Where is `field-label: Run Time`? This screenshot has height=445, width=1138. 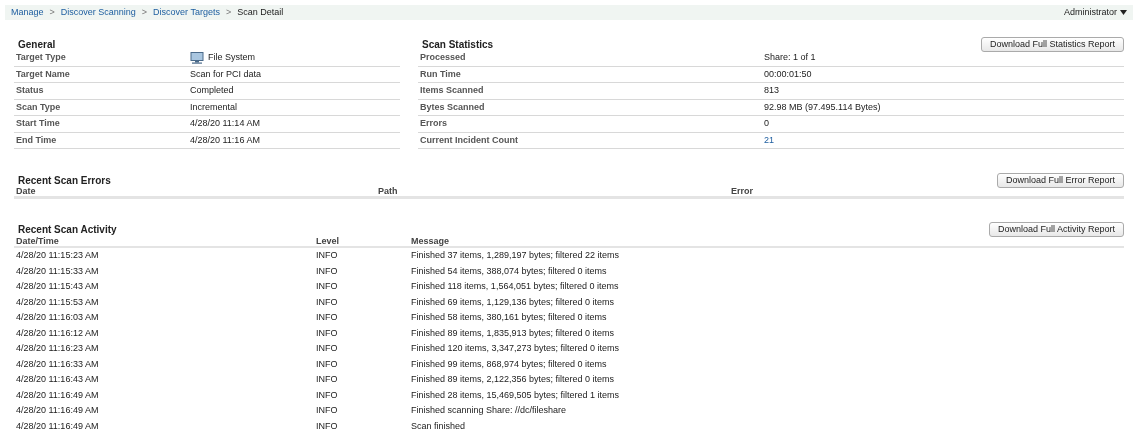
field-label: Run Time is located at coordinates (440, 74).